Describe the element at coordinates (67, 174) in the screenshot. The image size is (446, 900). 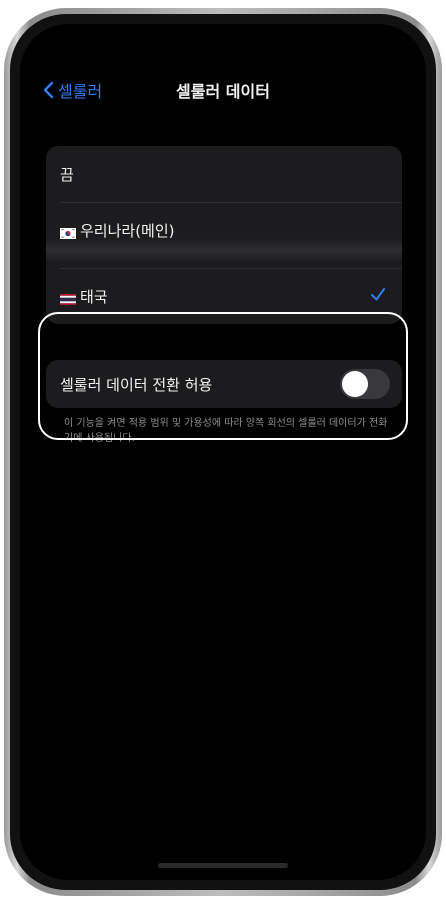
I see `option-label: 끔` at that location.